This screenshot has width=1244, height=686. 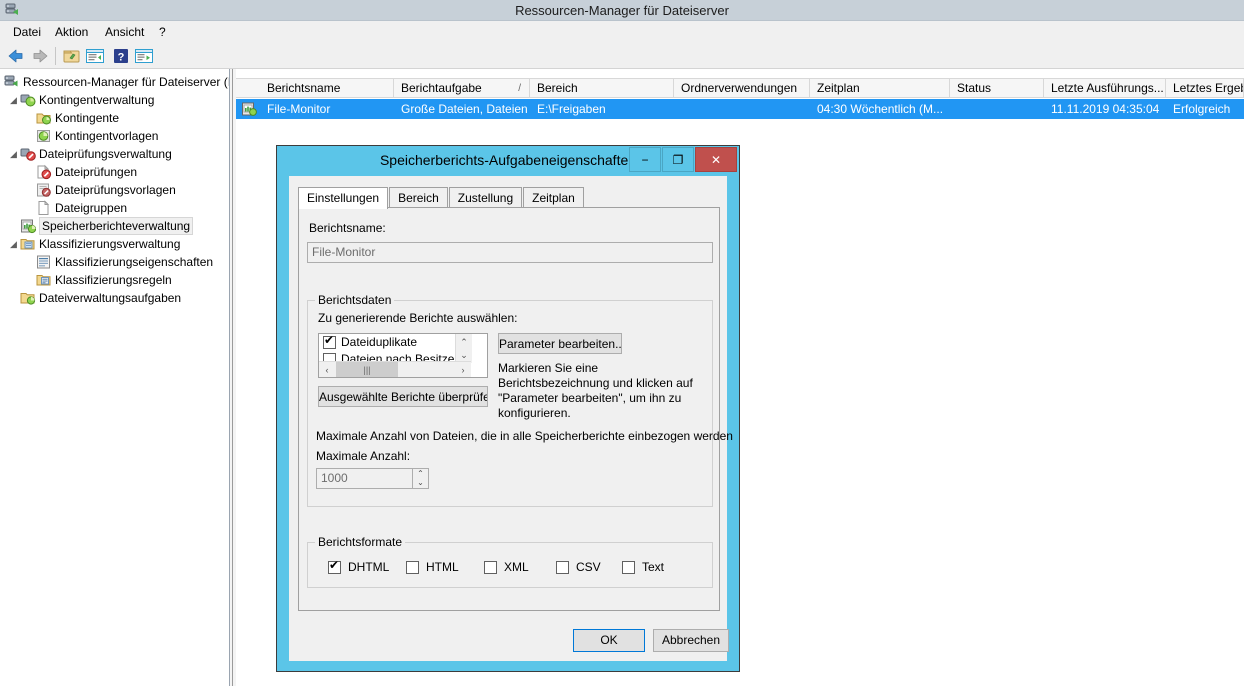 What do you see at coordinates (395, 342) in the screenshot?
I see `list-item: Dateiduplikate` at bounding box center [395, 342].